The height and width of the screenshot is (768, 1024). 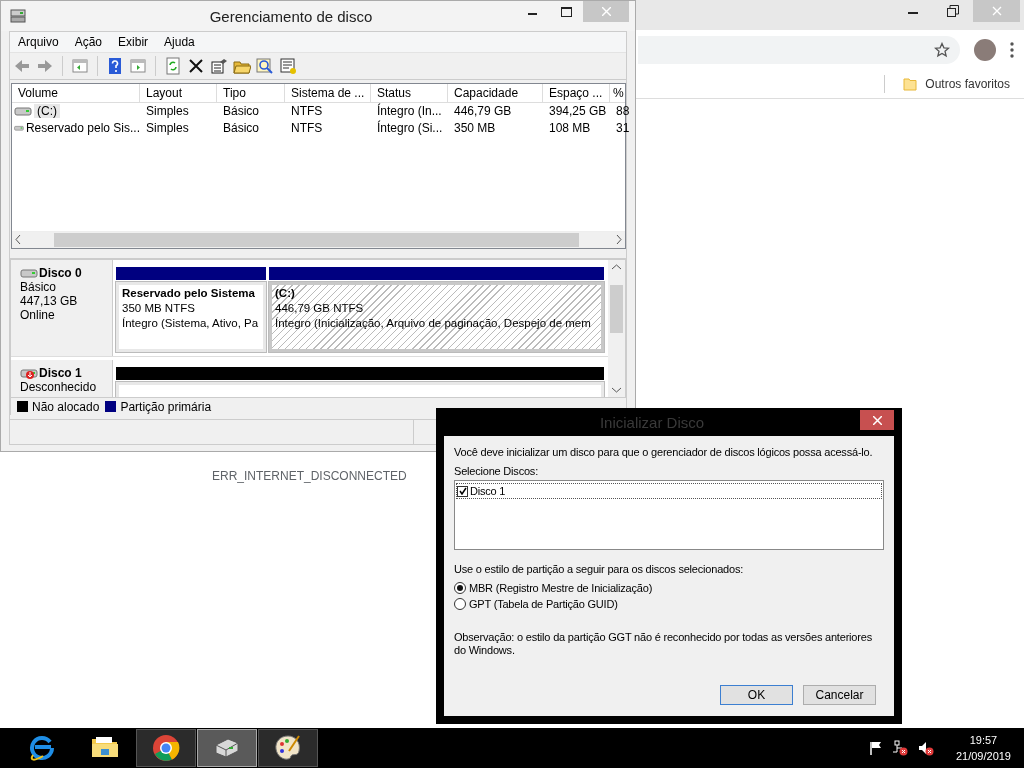 I want to click on drive-icon, so click(x=23, y=111).